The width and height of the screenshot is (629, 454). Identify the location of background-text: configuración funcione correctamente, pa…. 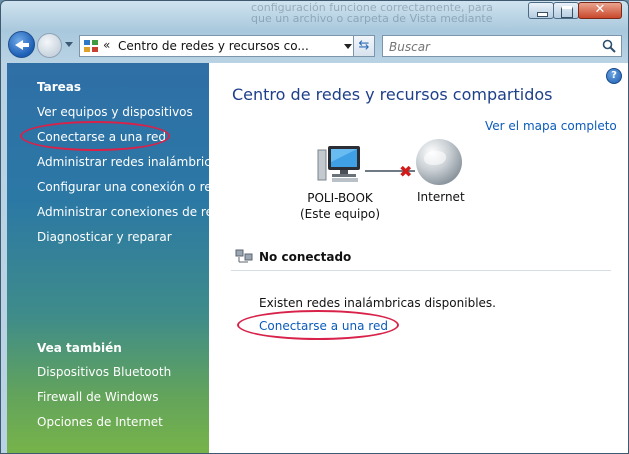
(372, 13).